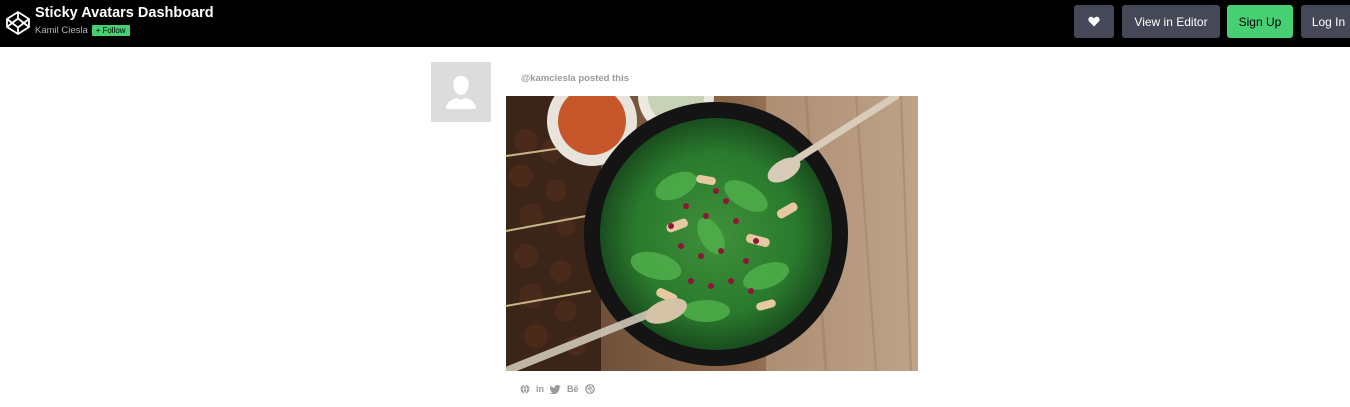 Image resolution: width=1350 pixels, height=407 pixels. I want to click on heart-icon, so click(1094, 21).